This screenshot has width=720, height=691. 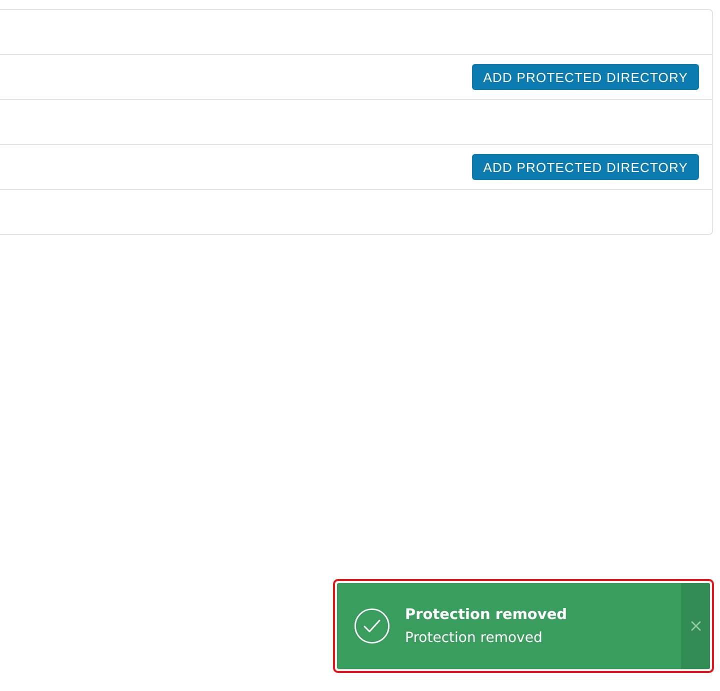 I want to click on check-circle-icon, so click(x=372, y=626).